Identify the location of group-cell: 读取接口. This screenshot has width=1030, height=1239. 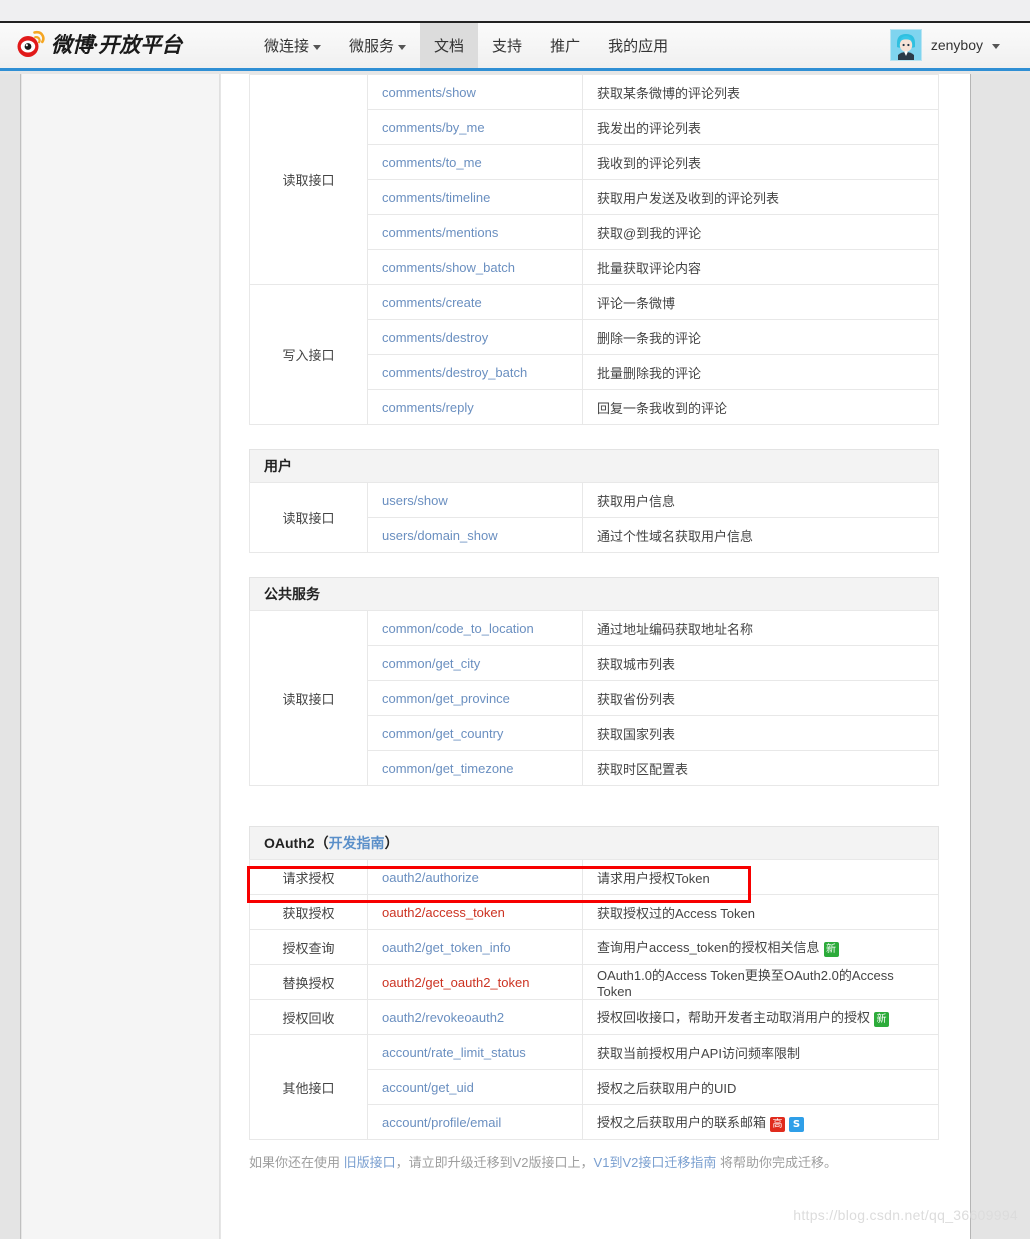
(308, 179).